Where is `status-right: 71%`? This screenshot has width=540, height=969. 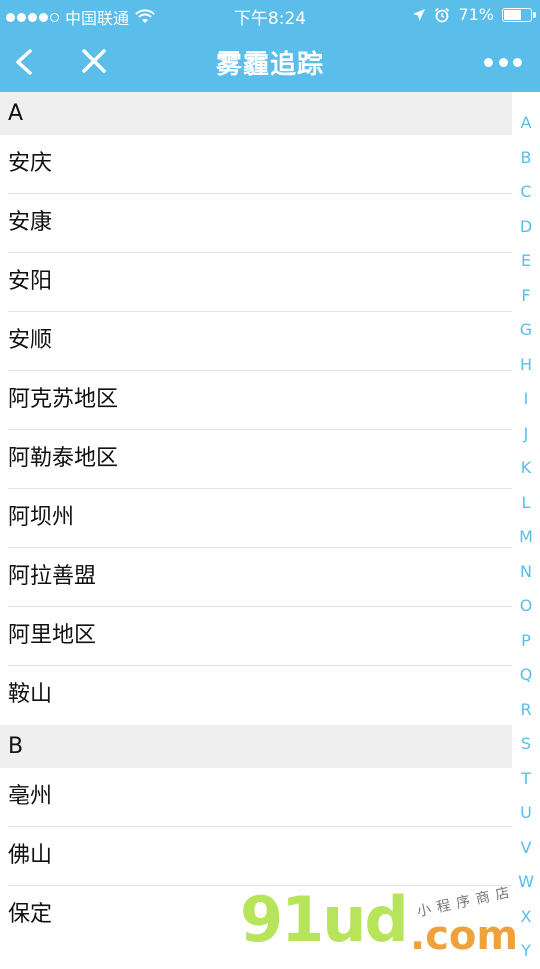
status-right: 71% is located at coordinates (474, 14).